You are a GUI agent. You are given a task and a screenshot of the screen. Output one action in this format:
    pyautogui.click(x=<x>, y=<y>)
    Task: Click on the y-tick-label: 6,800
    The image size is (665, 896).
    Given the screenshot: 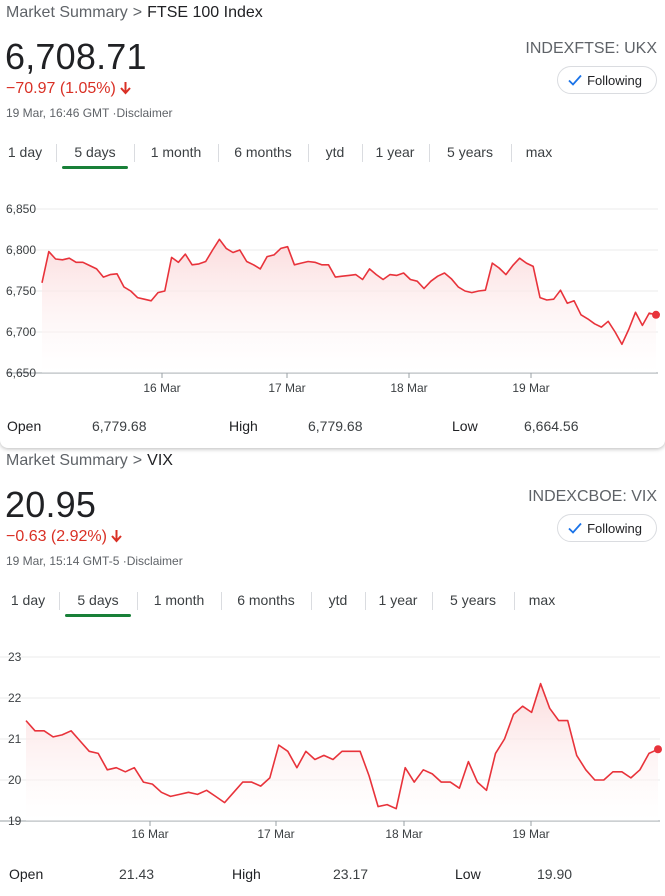 What is the action you would take?
    pyautogui.click(x=21, y=250)
    